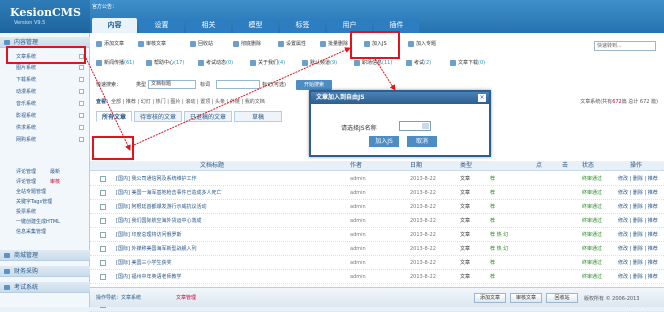 The width and height of the screenshot is (664, 312). Describe the element at coordinates (385, 74) in the screenshot. I see `arrow-to-dialog` at that location.